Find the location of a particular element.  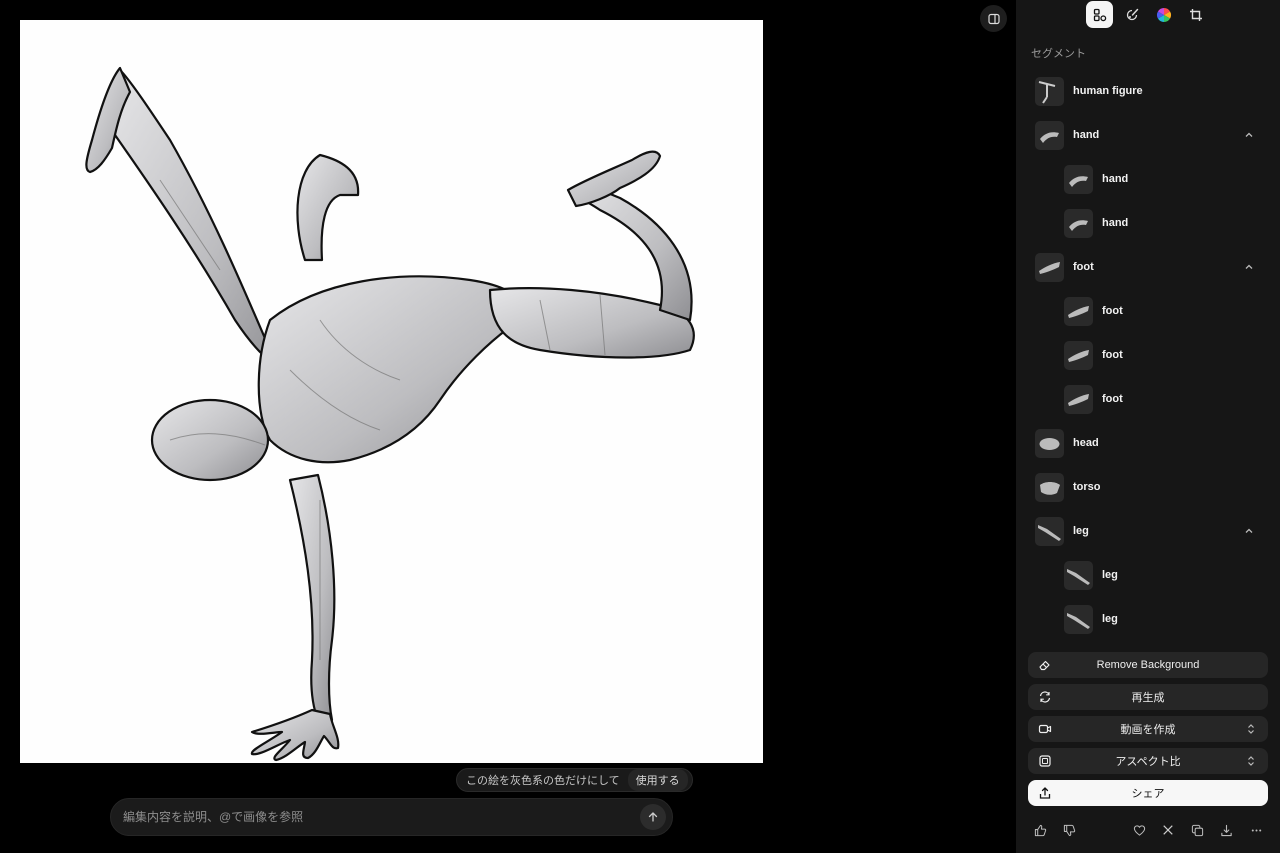

color-wheel-icon is located at coordinates (1163, 14).